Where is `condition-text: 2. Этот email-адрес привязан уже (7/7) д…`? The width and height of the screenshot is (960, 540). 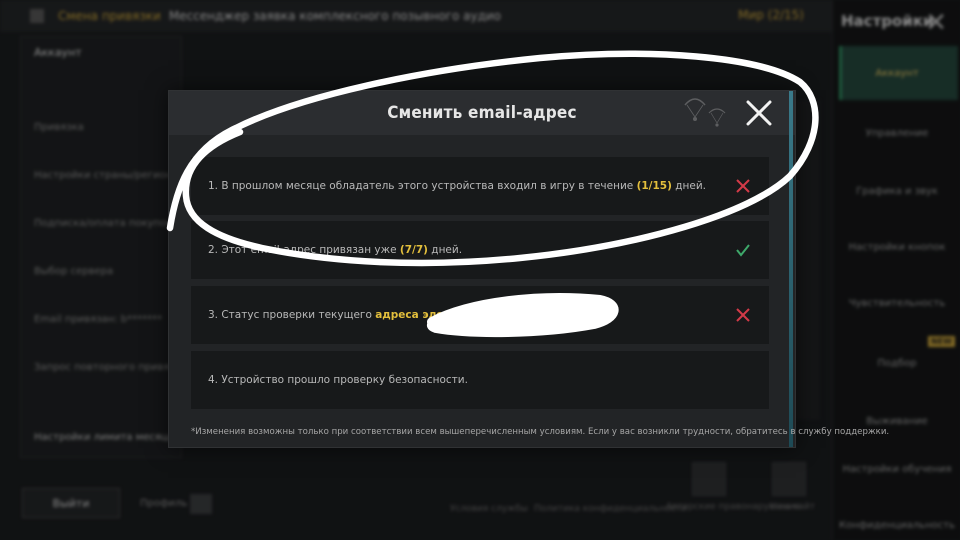 condition-text: 2. Этот email-адрес привязан уже (7/7) д… is located at coordinates (335, 250).